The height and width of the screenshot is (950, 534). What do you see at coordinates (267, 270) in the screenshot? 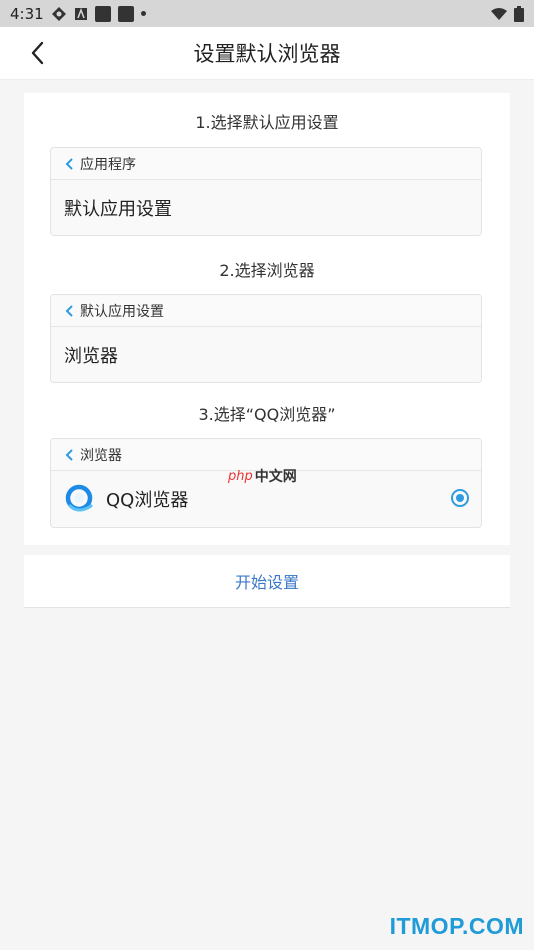
I see `step-2-title: 2.选择浏览器` at bounding box center [267, 270].